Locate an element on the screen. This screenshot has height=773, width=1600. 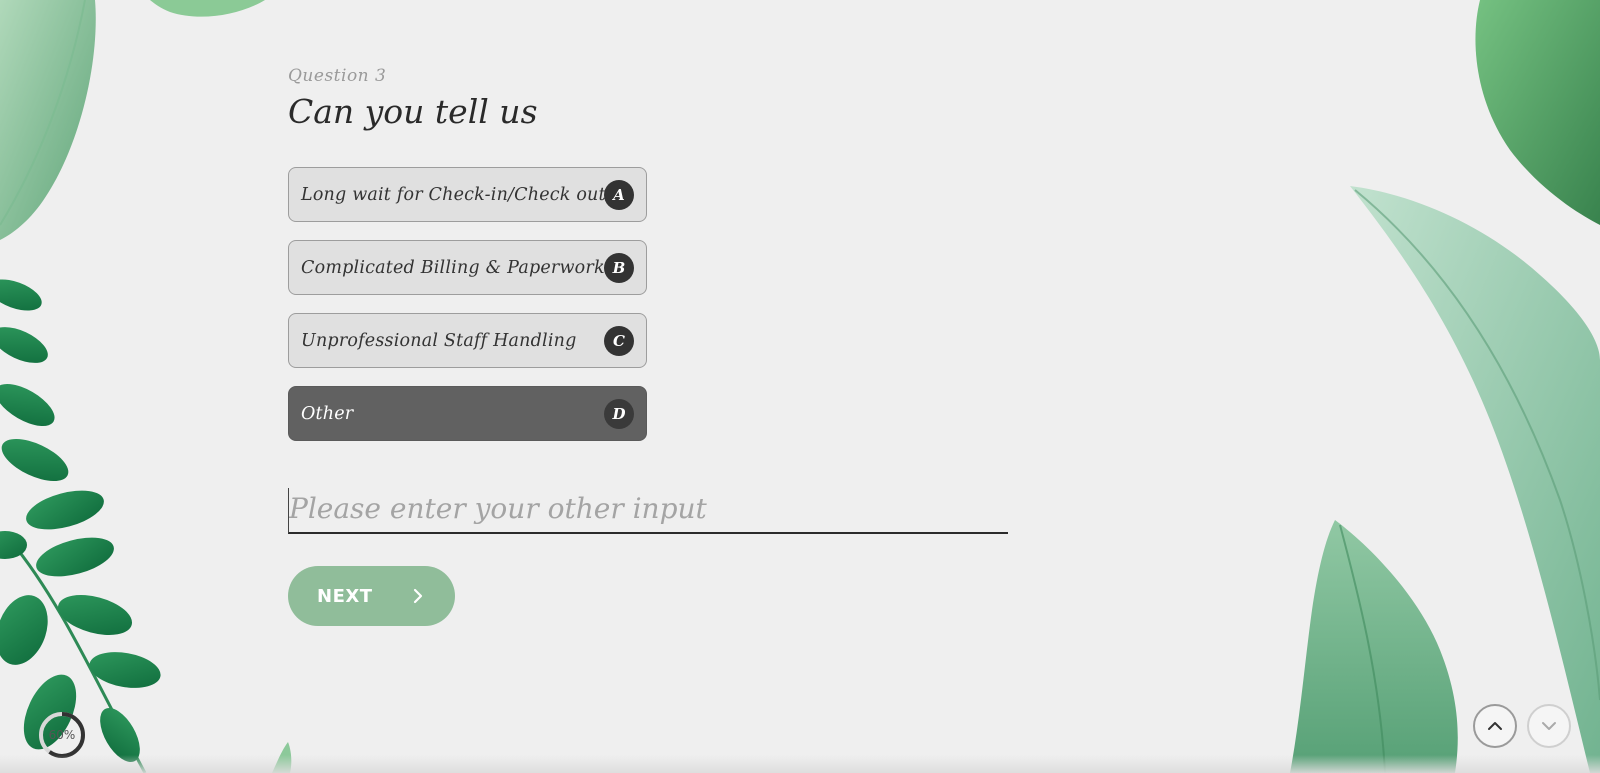
option-key-badge: C is located at coordinates (619, 340).